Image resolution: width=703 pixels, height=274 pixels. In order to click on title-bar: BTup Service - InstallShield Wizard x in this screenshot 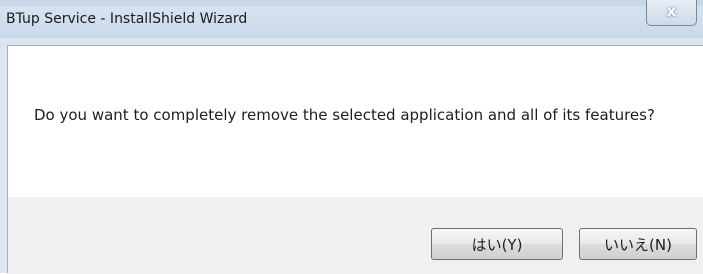, I will do `click(351, 19)`.